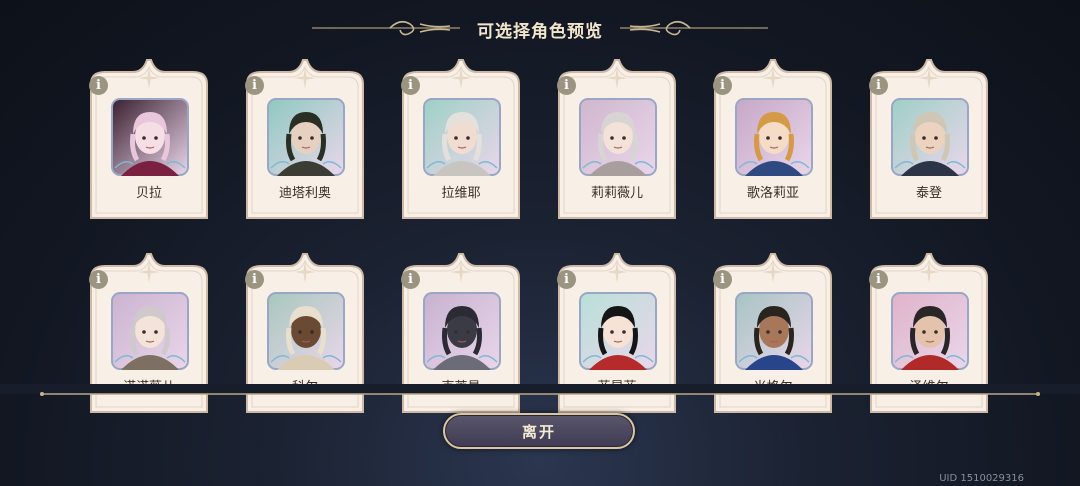  What do you see at coordinates (461, 193) in the screenshot?
I see `character-name: 拉维耶` at bounding box center [461, 193].